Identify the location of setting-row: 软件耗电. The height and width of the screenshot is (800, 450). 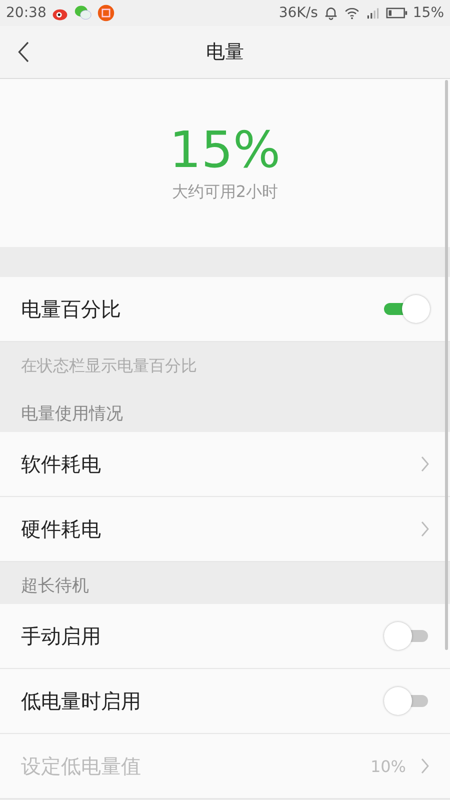
(225, 464).